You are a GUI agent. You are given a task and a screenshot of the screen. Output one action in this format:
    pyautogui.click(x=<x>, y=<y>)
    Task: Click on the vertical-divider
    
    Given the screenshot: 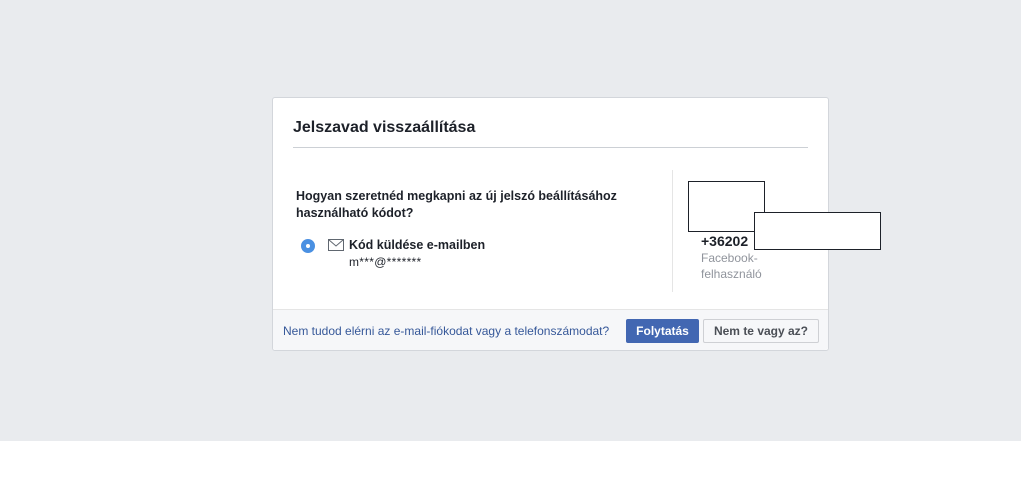 What is the action you would take?
    pyautogui.click(x=672, y=231)
    